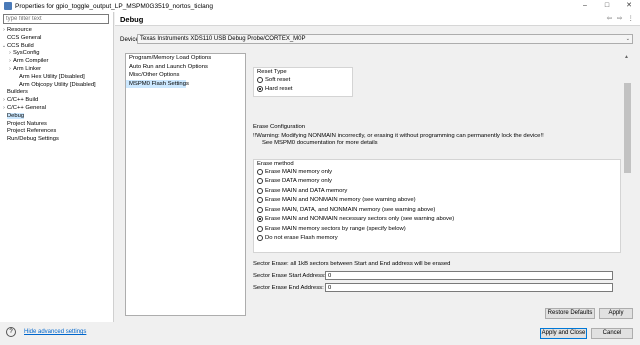 The height and width of the screenshot is (345, 640). What do you see at coordinates (132, 19) in the screenshot?
I see `page-title: Debug` at bounding box center [132, 19].